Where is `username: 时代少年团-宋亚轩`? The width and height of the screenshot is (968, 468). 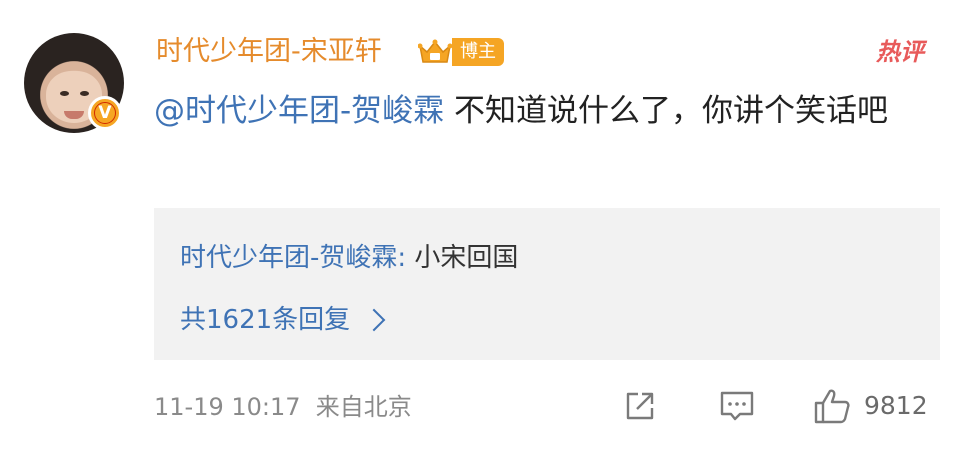 username: 时代少年团-宋亚轩 is located at coordinates (269, 52).